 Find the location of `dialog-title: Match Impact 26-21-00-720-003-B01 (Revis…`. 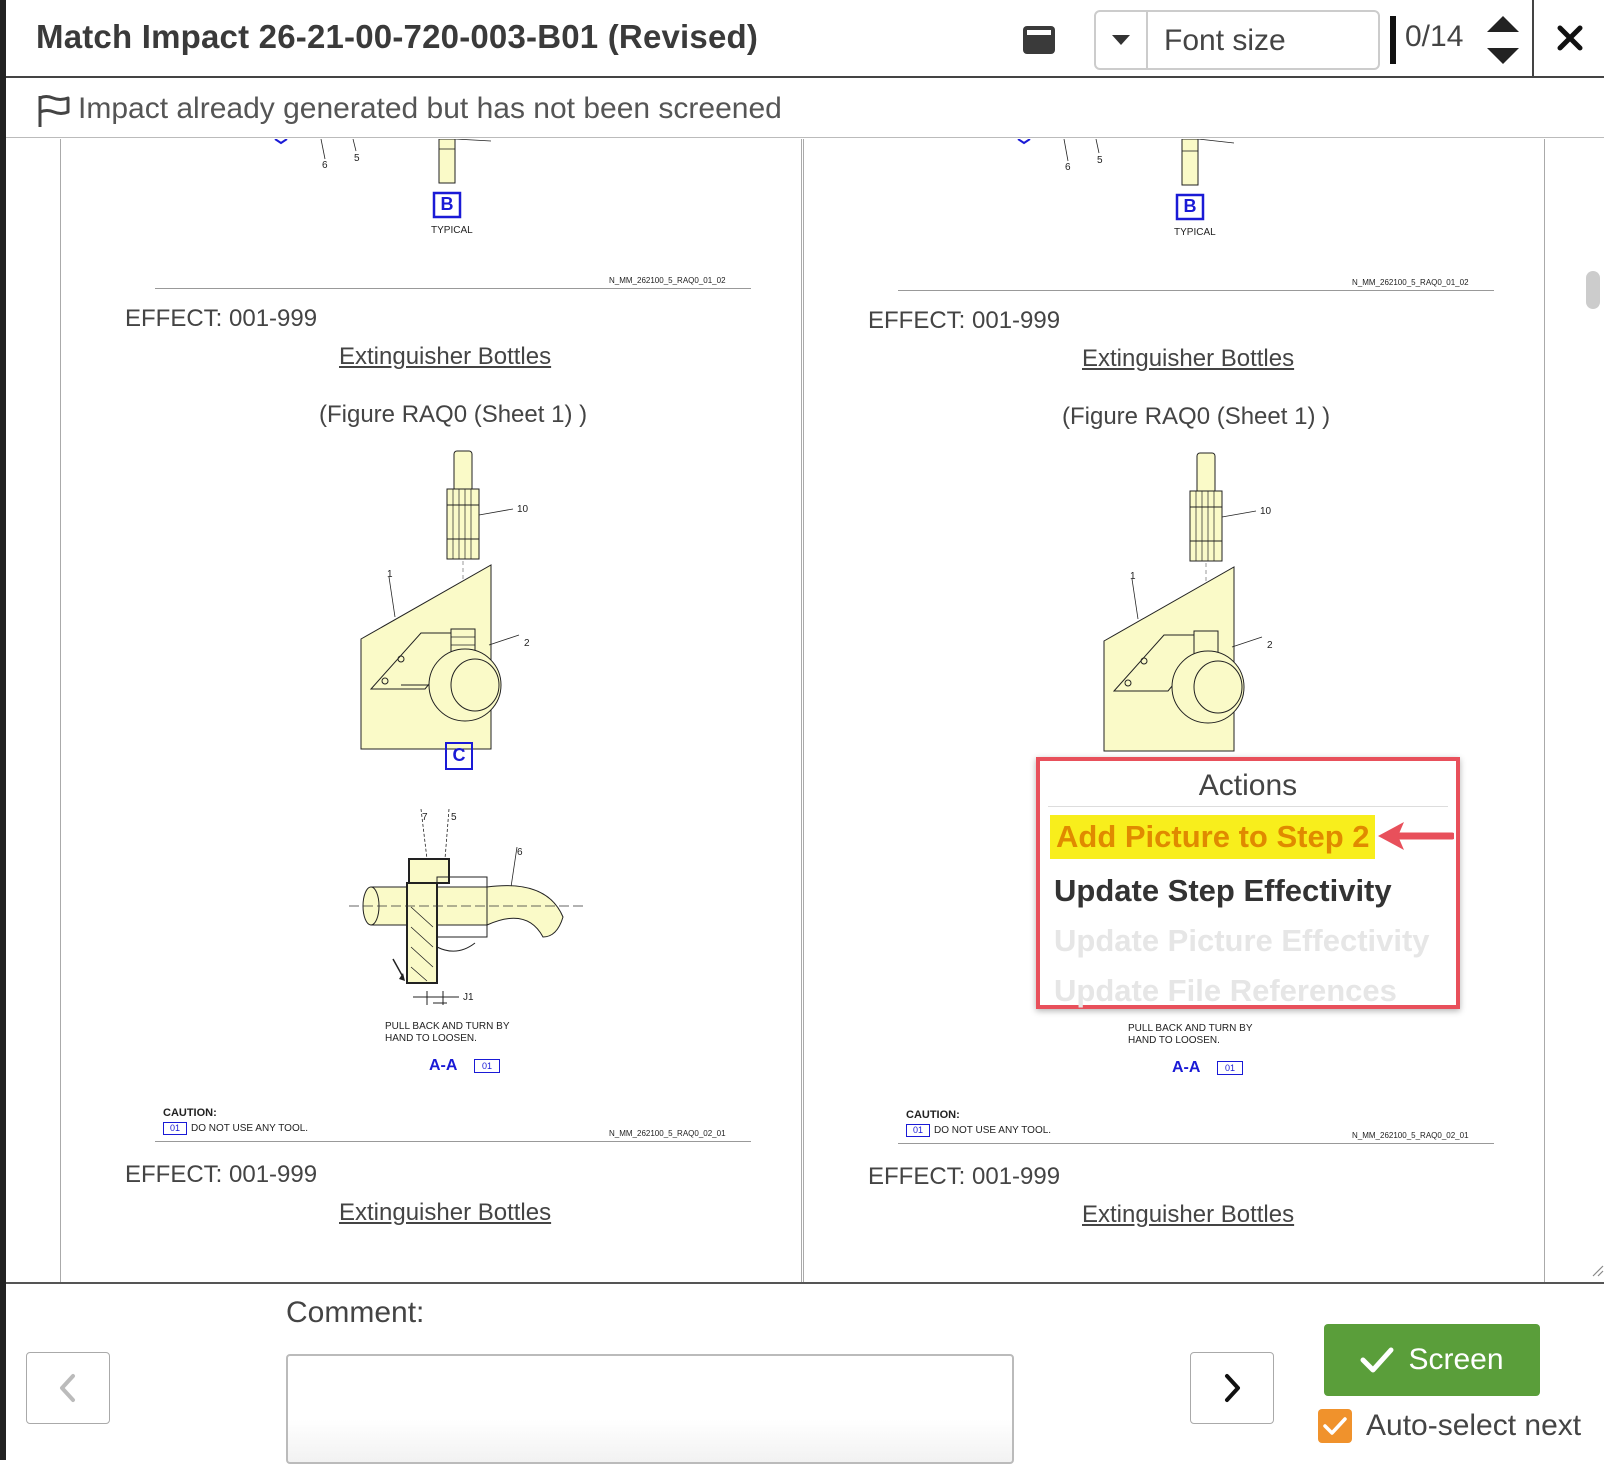

dialog-title: Match Impact 26-21-00-720-003-B01 (Revis… is located at coordinates (397, 36).